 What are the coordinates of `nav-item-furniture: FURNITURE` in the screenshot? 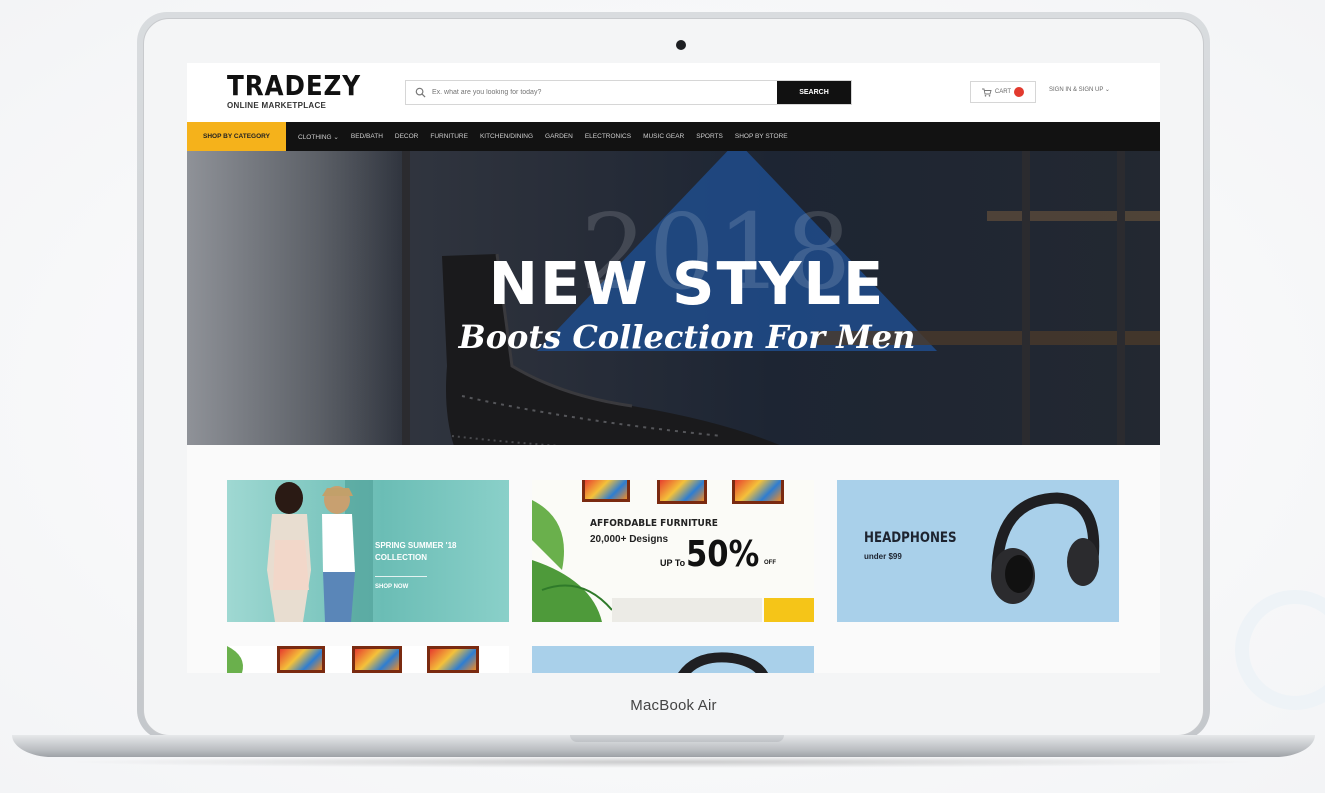 It's located at (449, 136).